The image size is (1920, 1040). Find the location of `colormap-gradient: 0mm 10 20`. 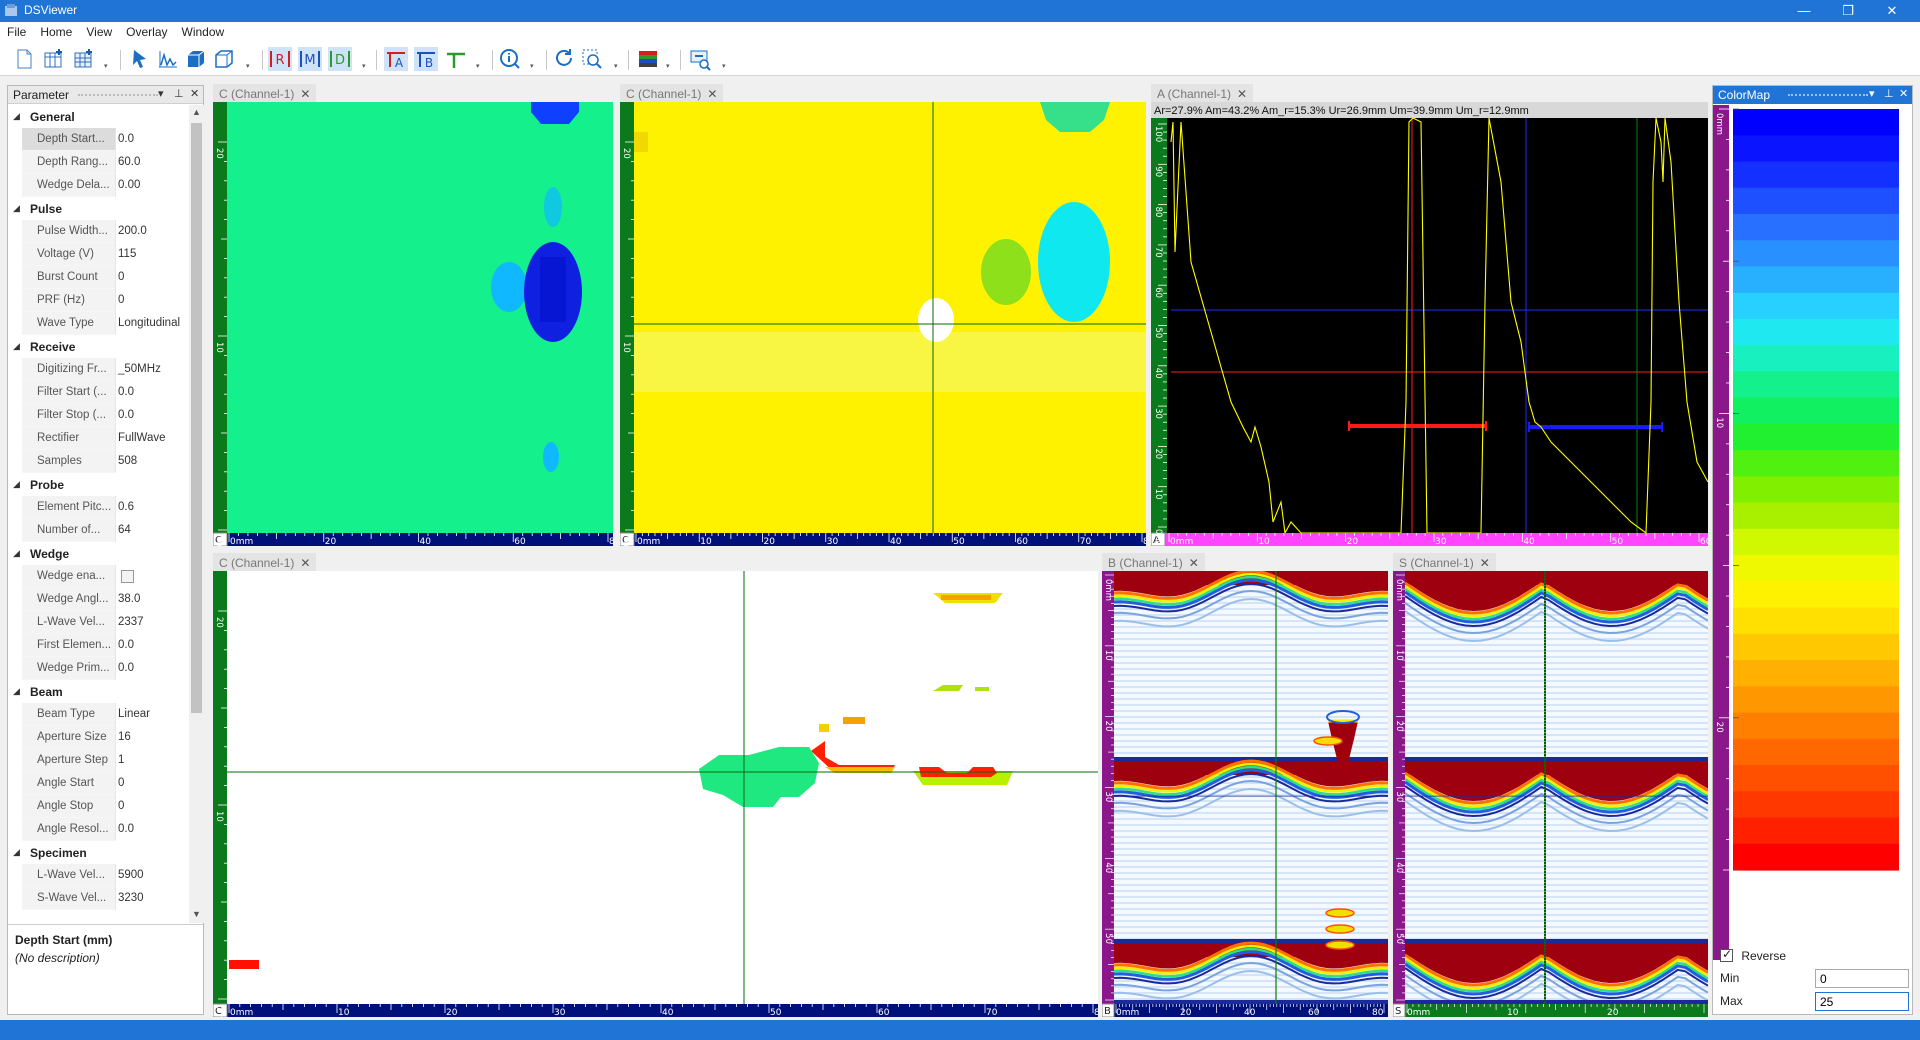

colormap-gradient: 0mm 10 20 is located at coordinates (1812, 532).